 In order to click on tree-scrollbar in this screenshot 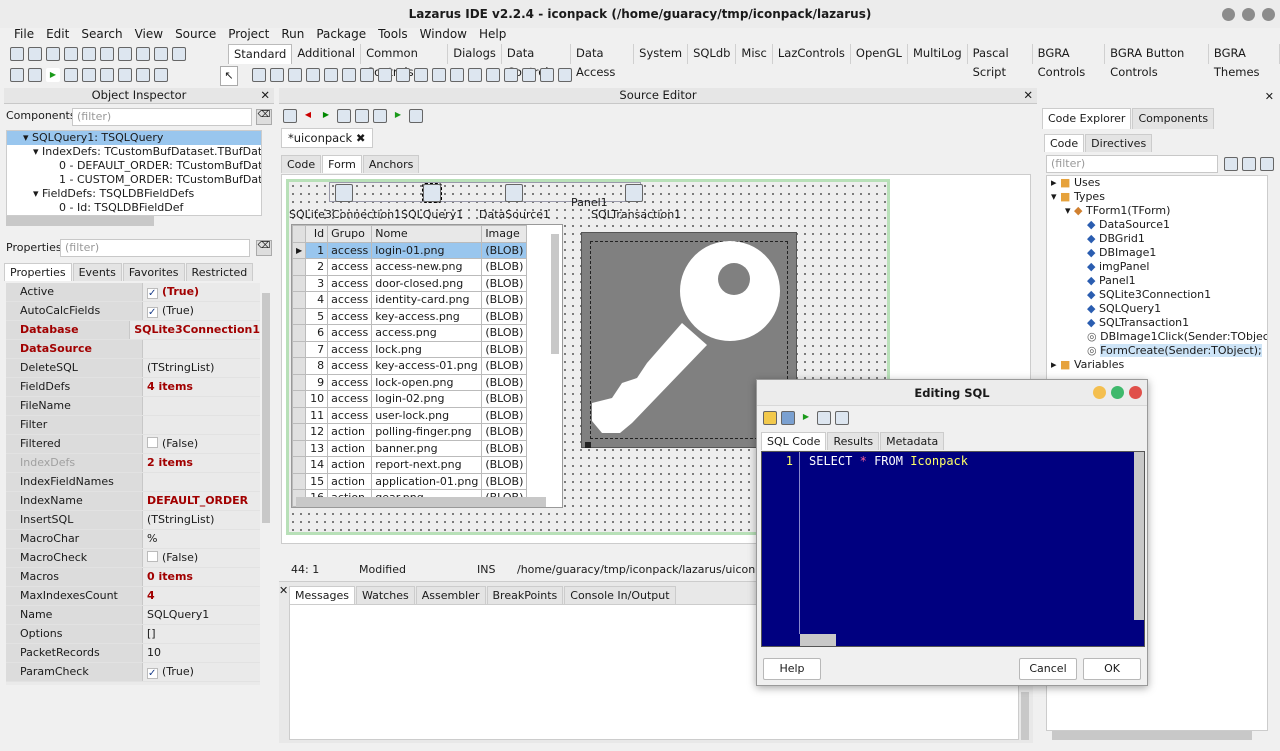, I will do `click(80, 221)`.